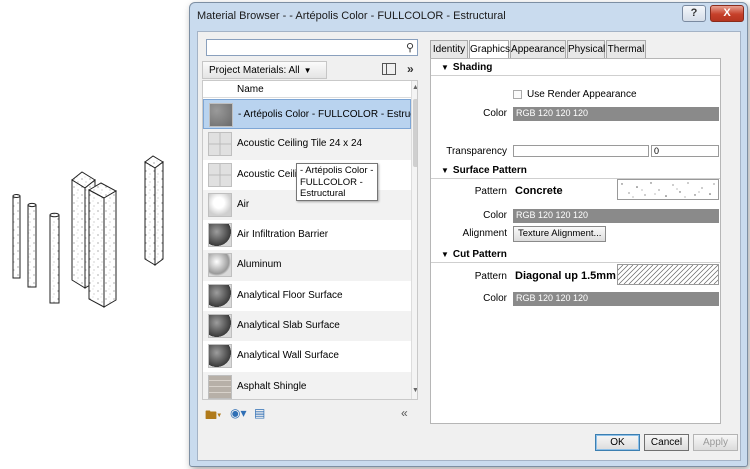  Describe the element at coordinates (414, 390) in the screenshot. I see `scroll-down-icon: ▼` at that location.